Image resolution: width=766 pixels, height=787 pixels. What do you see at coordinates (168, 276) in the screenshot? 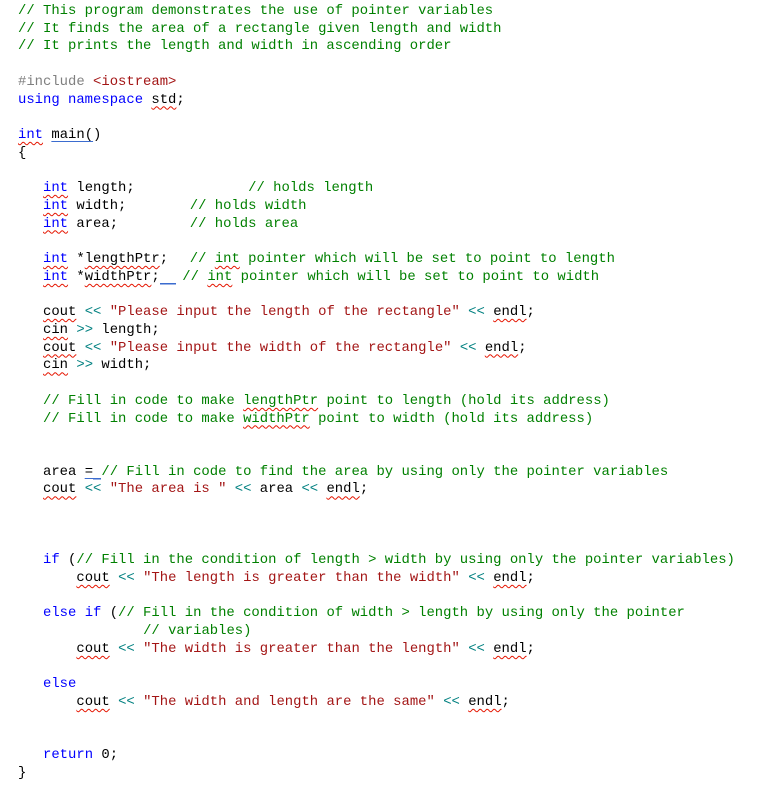
I see `code-whitespace` at bounding box center [168, 276].